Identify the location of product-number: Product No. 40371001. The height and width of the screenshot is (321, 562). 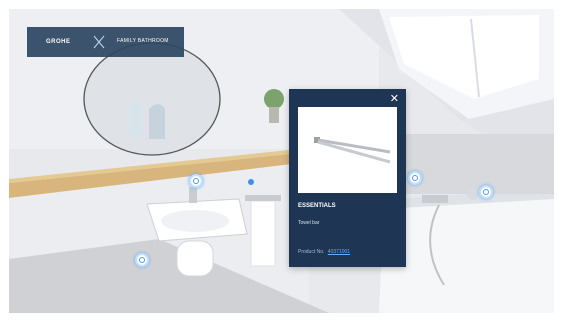
(324, 252).